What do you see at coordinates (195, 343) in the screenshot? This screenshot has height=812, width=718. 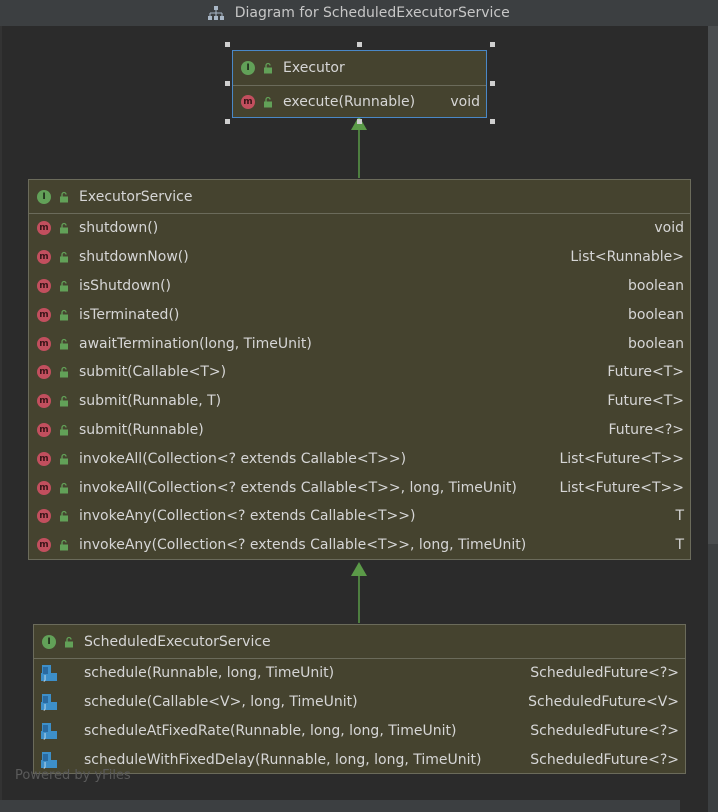 I see `method-name: awaitTermination(long, TimeUnit)` at bounding box center [195, 343].